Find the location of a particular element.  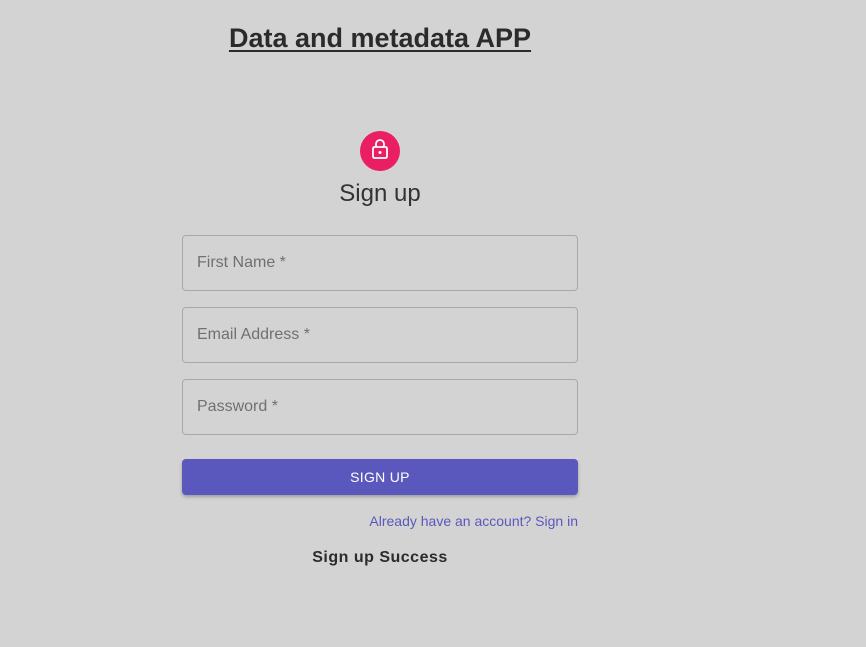

first-name-field is located at coordinates (380, 263).